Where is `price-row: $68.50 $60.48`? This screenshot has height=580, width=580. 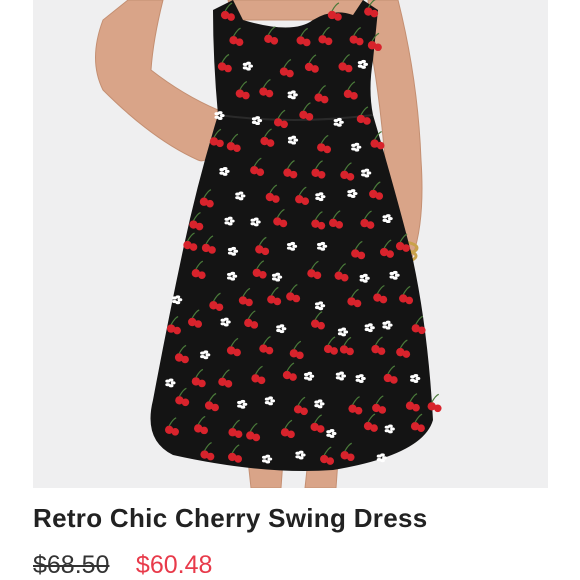
price-row: $68.50 $60.48 is located at coordinates (122, 565).